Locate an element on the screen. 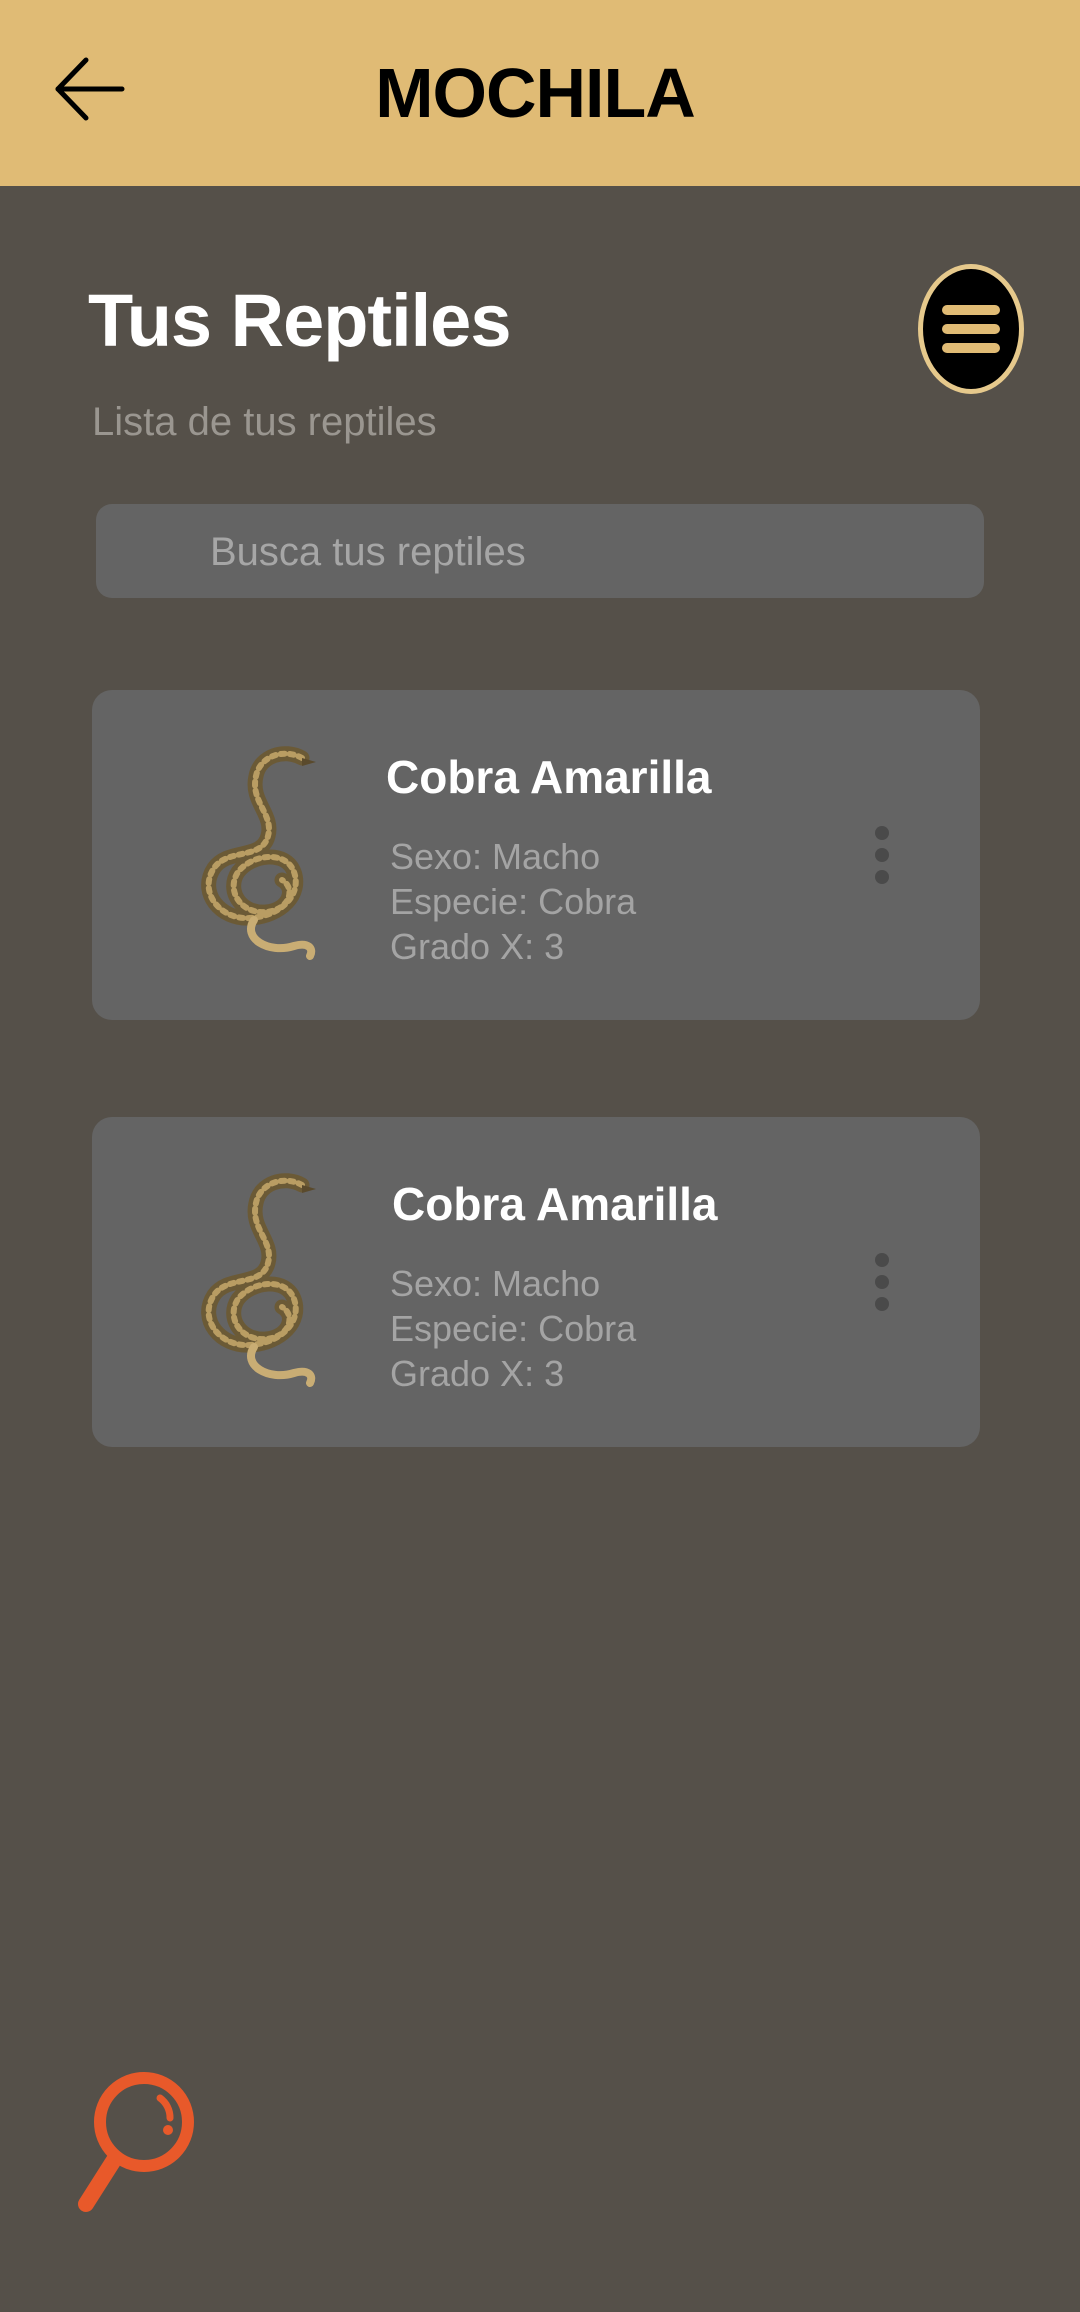 The width and height of the screenshot is (1080, 2312). menu-button is located at coordinates (971, 329).